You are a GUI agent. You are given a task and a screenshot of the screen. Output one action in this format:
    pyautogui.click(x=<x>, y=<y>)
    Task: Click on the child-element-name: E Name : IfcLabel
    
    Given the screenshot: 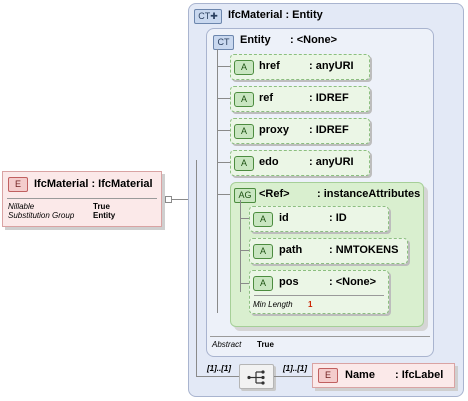 What is the action you would take?
    pyautogui.click(x=383, y=375)
    